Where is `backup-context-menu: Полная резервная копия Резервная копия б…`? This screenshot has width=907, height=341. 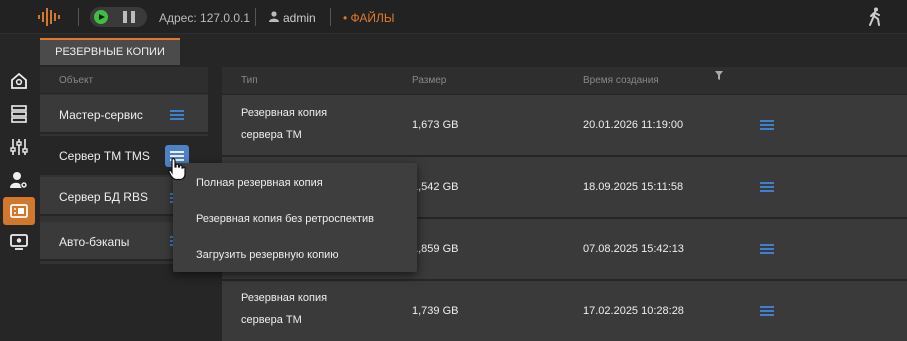 backup-context-menu: Полная резервная копия Резервная копия б… is located at coordinates (295, 217).